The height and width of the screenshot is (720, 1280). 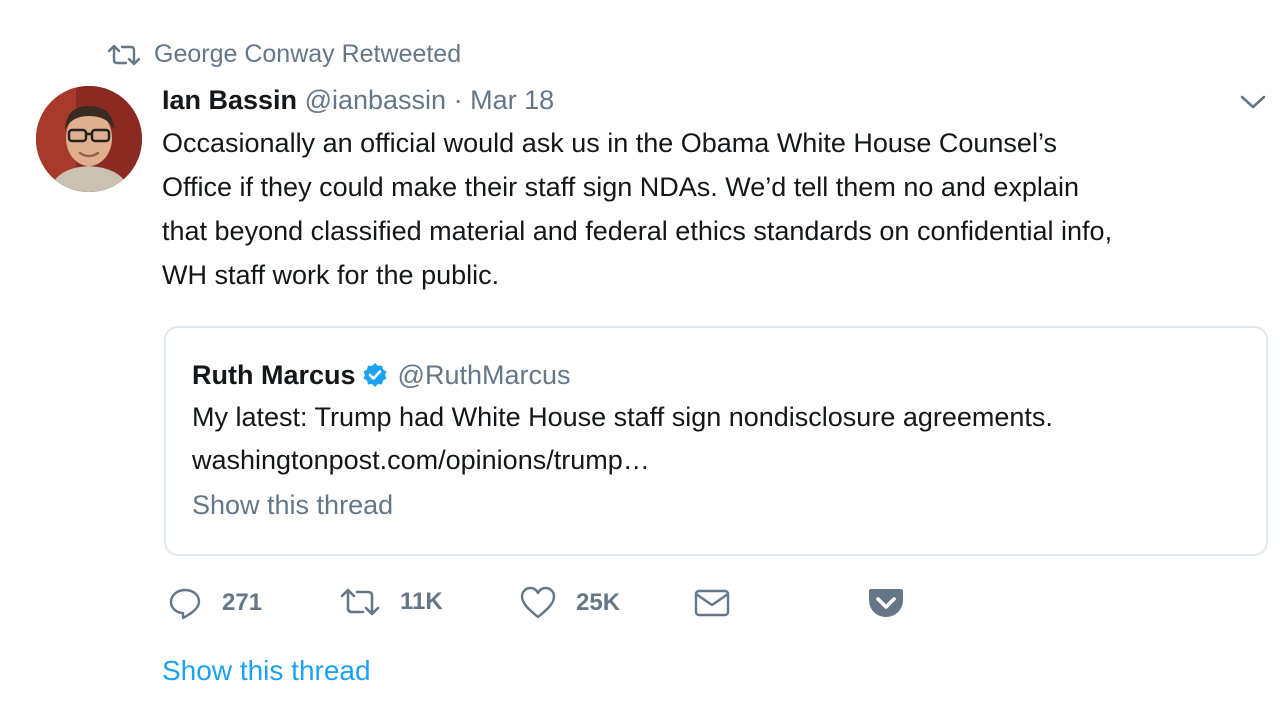 I want to click on like-count: 25K, so click(x=598, y=602).